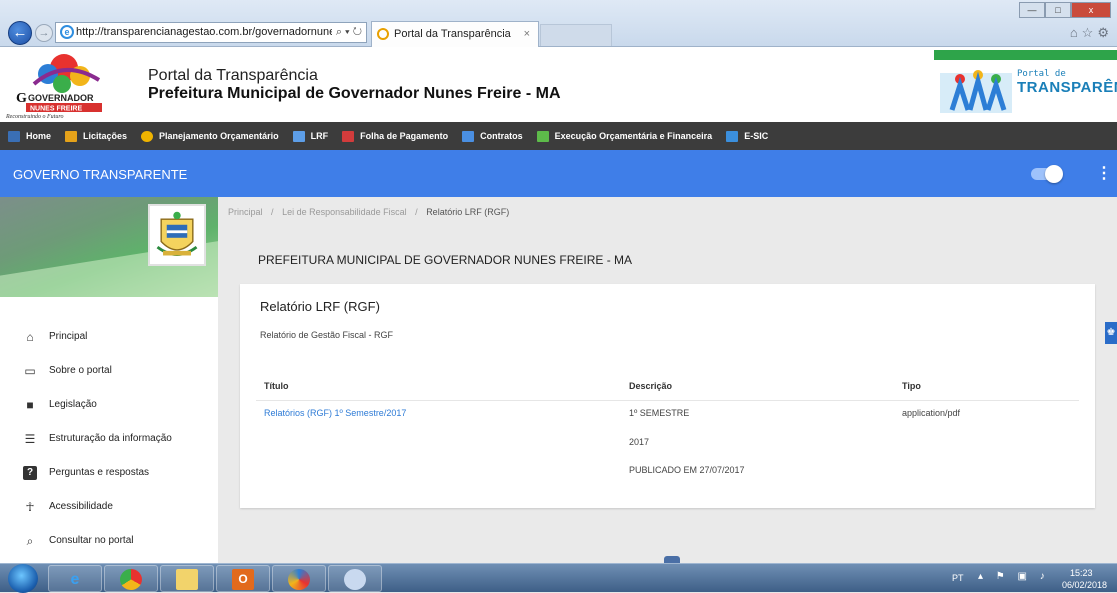 This screenshot has width=1117, height=593. I want to click on theme-toggle, so click(1047, 174).